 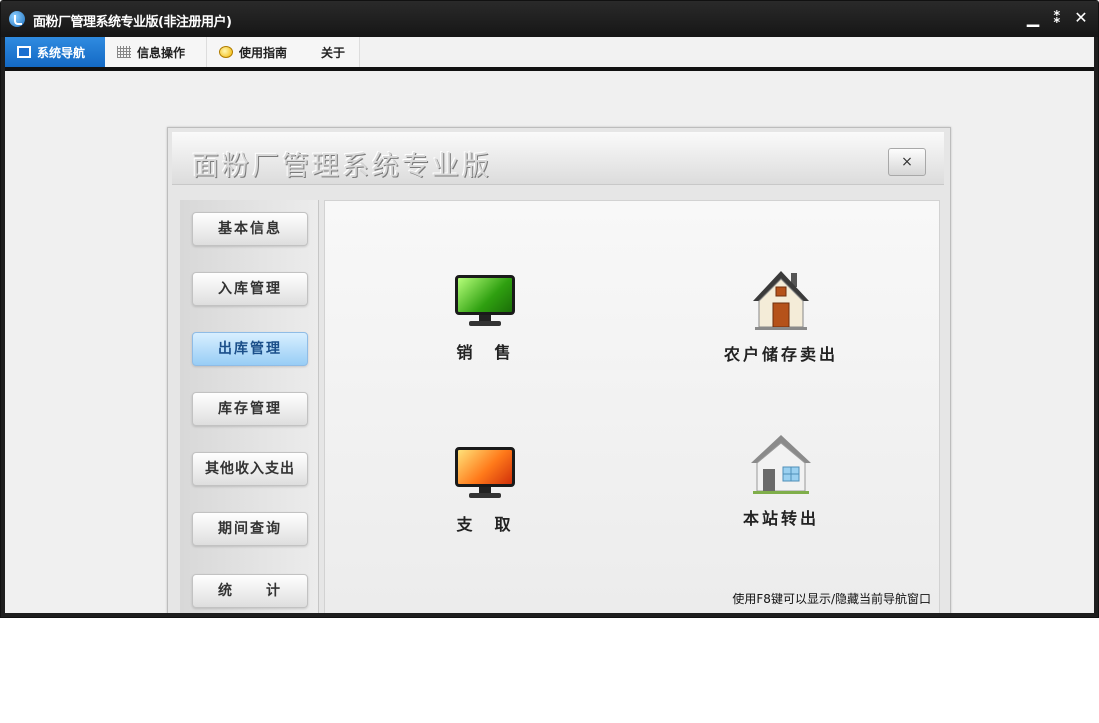 I want to click on tile-sales: 销 售, so click(x=485, y=319).